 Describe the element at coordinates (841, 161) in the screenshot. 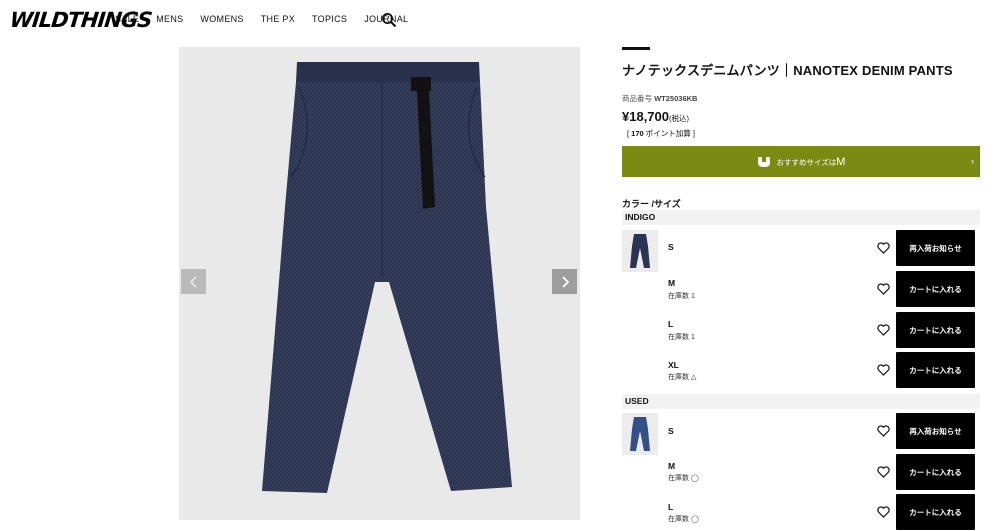

I see `size-rec-value: M` at that location.